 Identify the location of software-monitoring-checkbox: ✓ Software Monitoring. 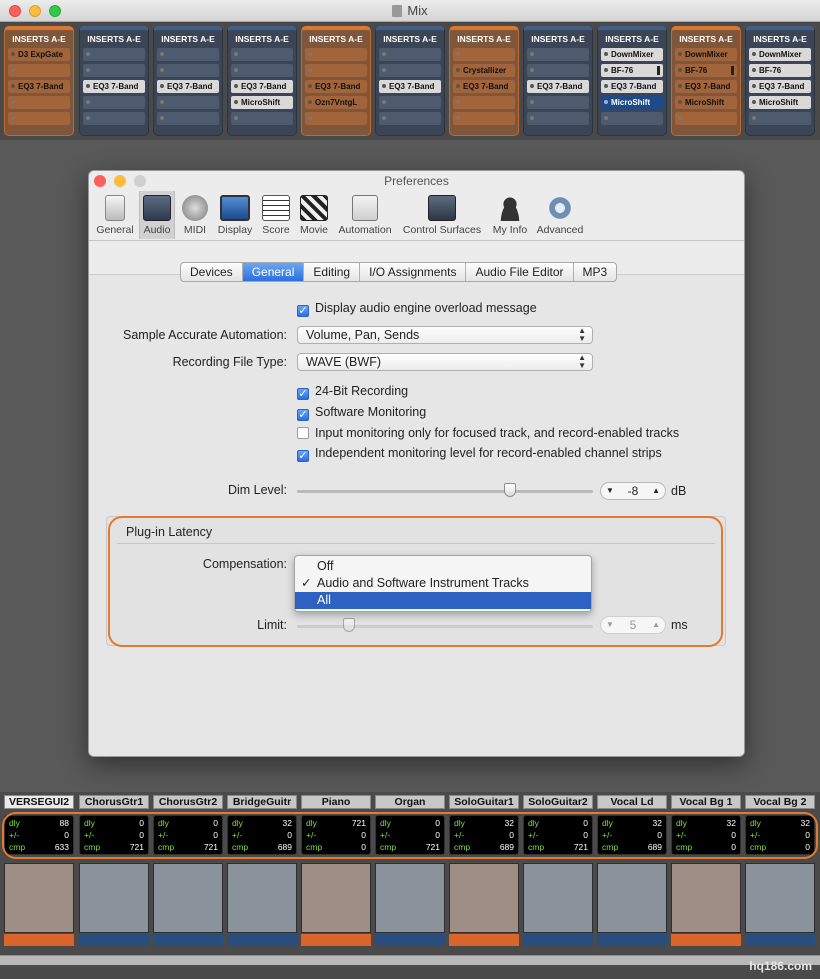
(361, 412).